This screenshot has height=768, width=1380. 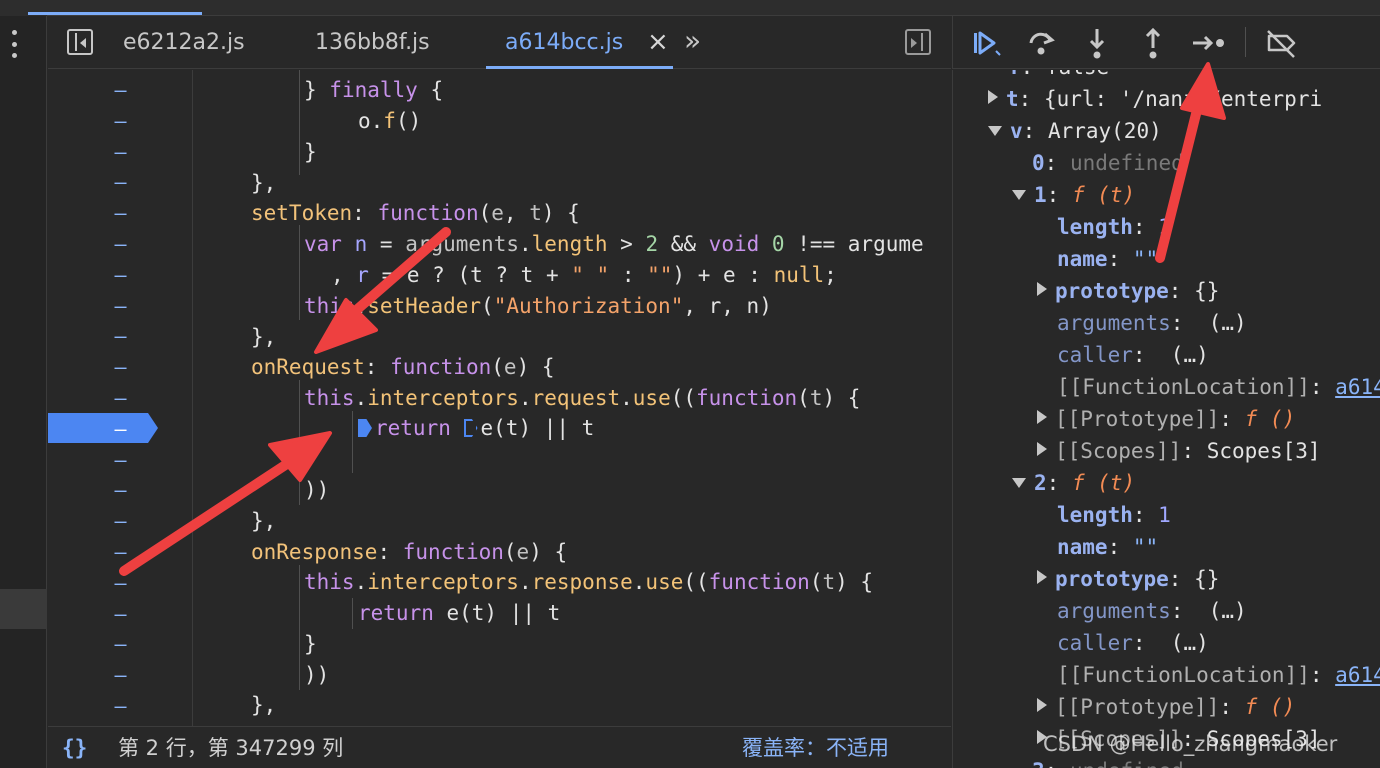 What do you see at coordinates (1077, 74) in the screenshot?
I see `scope-value: false` at bounding box center [1077, 74].